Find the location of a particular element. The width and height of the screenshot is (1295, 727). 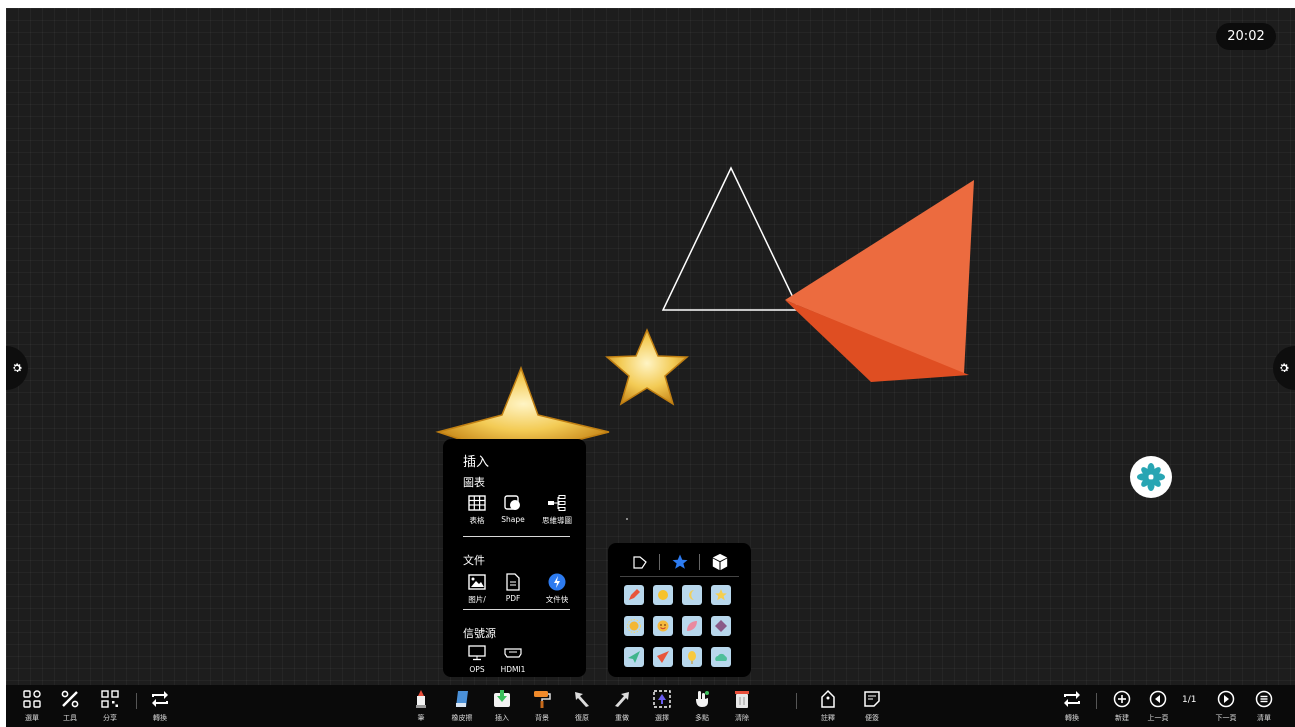

mindmap-icon is located at coordinates (557, 503).